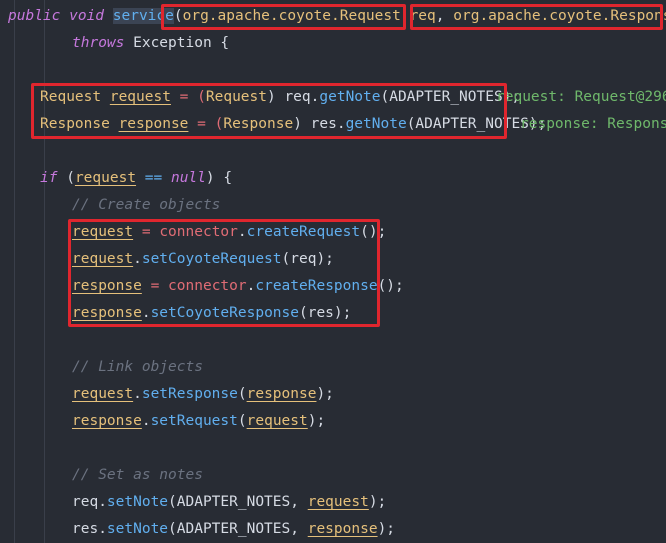 This screenshot has width=666, height=543. I want to click on code-line: request.setCoyoteRequest(req);, so click(333, 259).